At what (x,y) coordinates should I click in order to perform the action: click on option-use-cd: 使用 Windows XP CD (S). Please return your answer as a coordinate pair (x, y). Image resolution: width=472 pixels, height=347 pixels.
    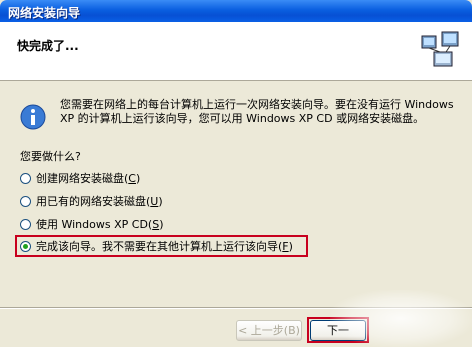
    Looking at the image, I should click on (92, 224).